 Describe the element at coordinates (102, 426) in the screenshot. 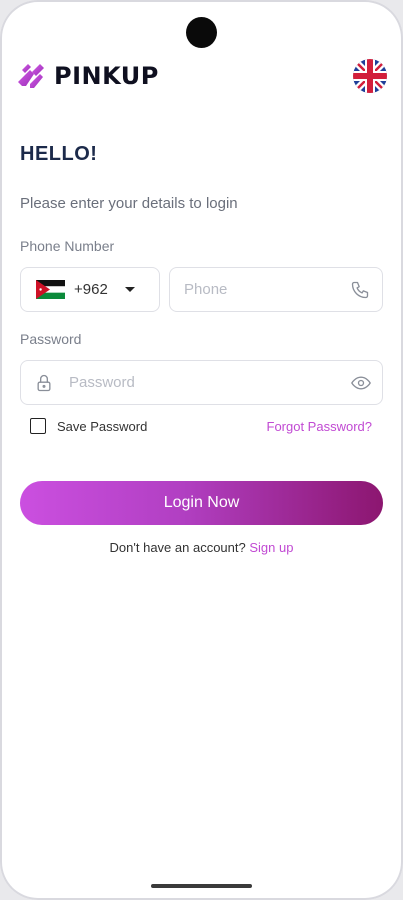

I see `save-password-label: Save Password` at that location.